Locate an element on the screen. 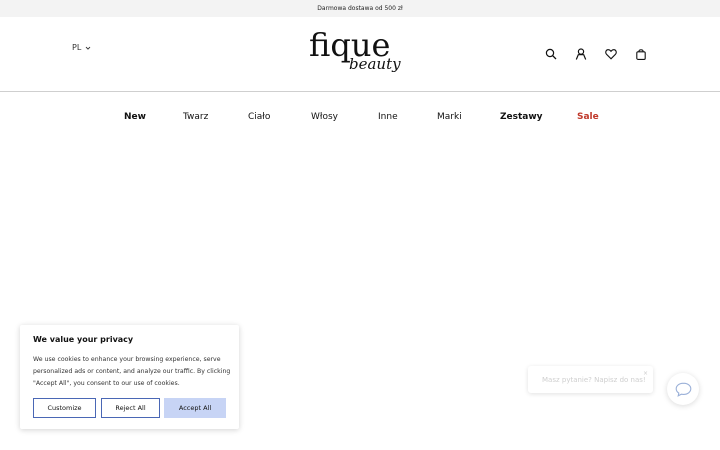 Image resolution: width=720 pixels, height=450 pixels. account-button is located at coordinates (580, 53).